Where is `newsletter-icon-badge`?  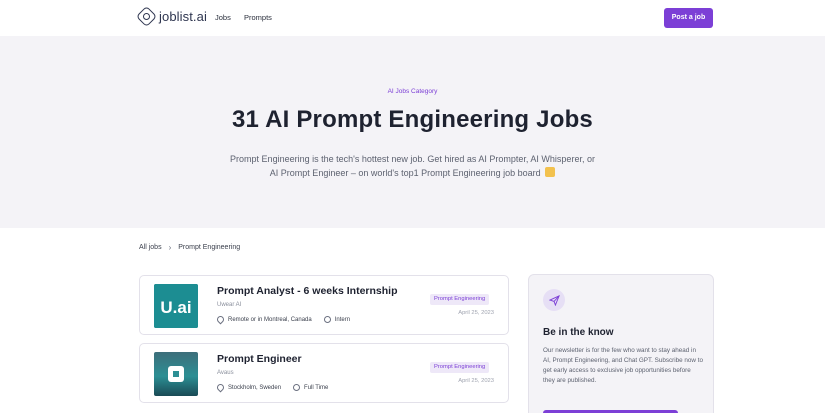 newsletter-icon-badge is located at coordinates (554, 300).